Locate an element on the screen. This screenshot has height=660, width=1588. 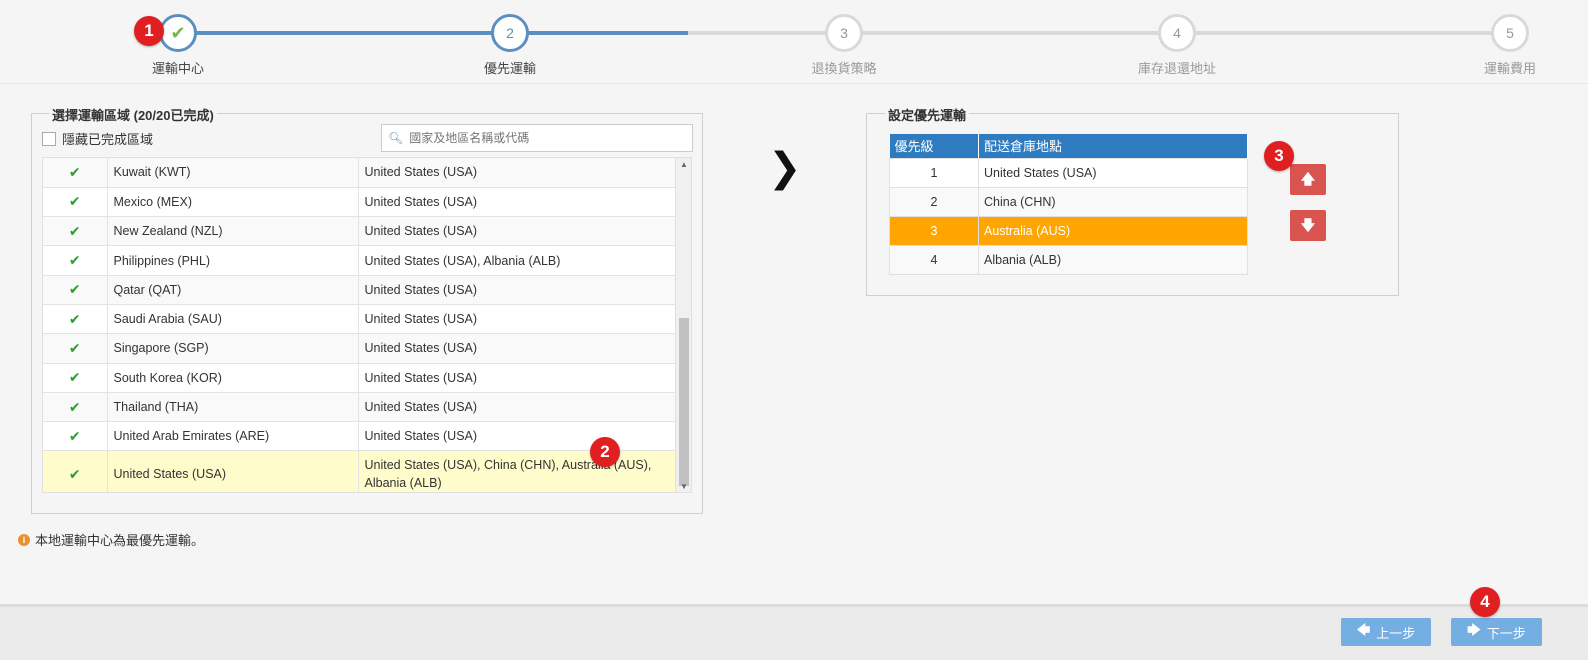
region-table-scrollbar: ▲ ▼ is located at coordinates (683, 325).